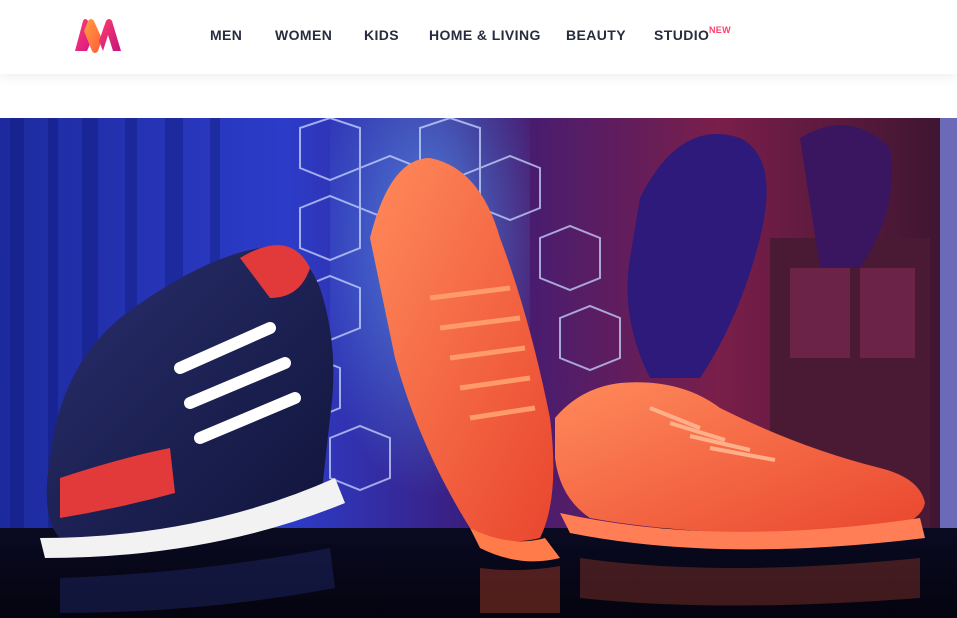 The image size is (957, 618). I want to click on nav-kids: KIDS, so click(381, 35).